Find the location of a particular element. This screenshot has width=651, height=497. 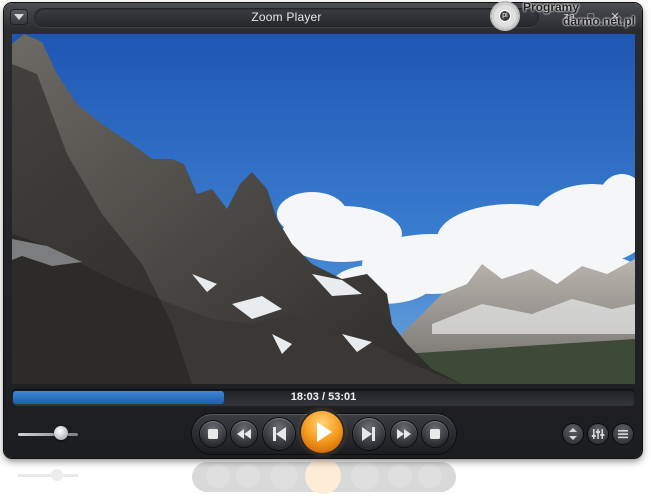

play-icon is located at coordinates (324, 432).